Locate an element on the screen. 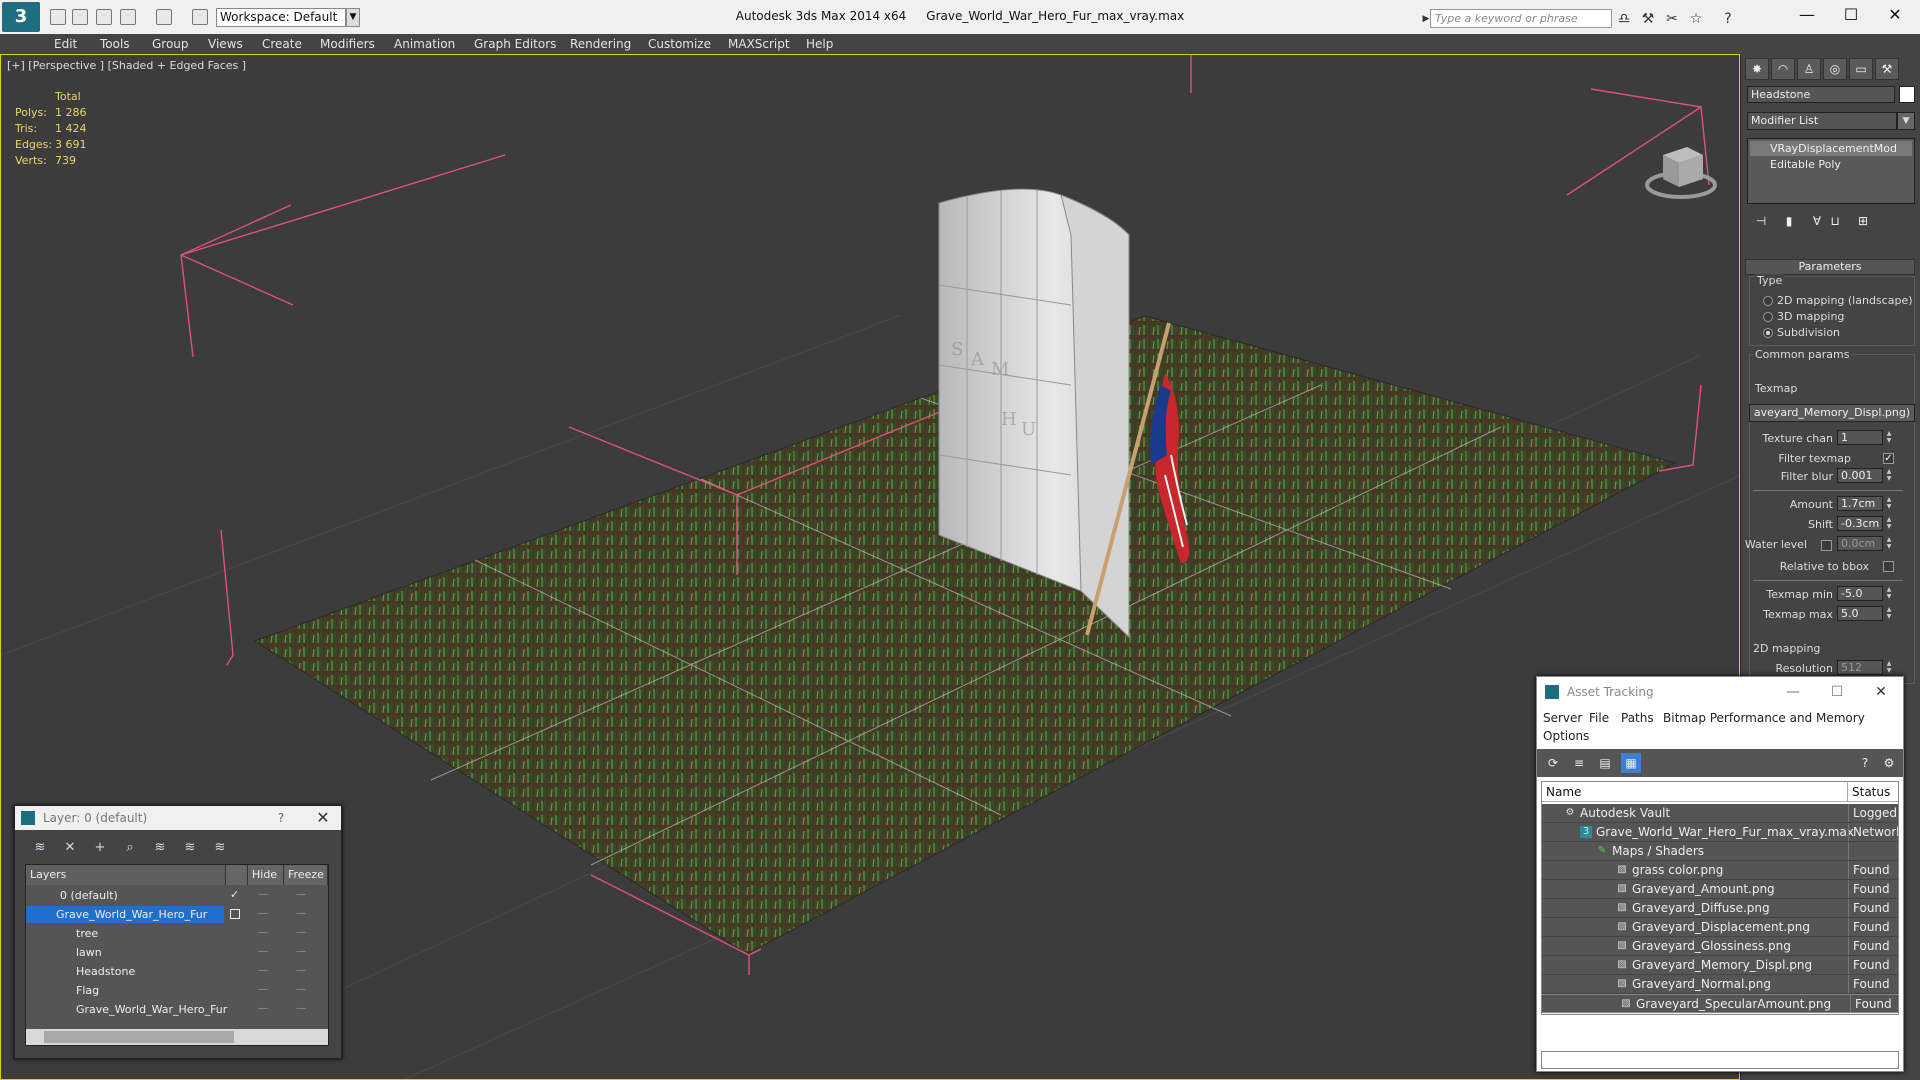  layer-scroll-thumb is located at coordinates (139, 1037).